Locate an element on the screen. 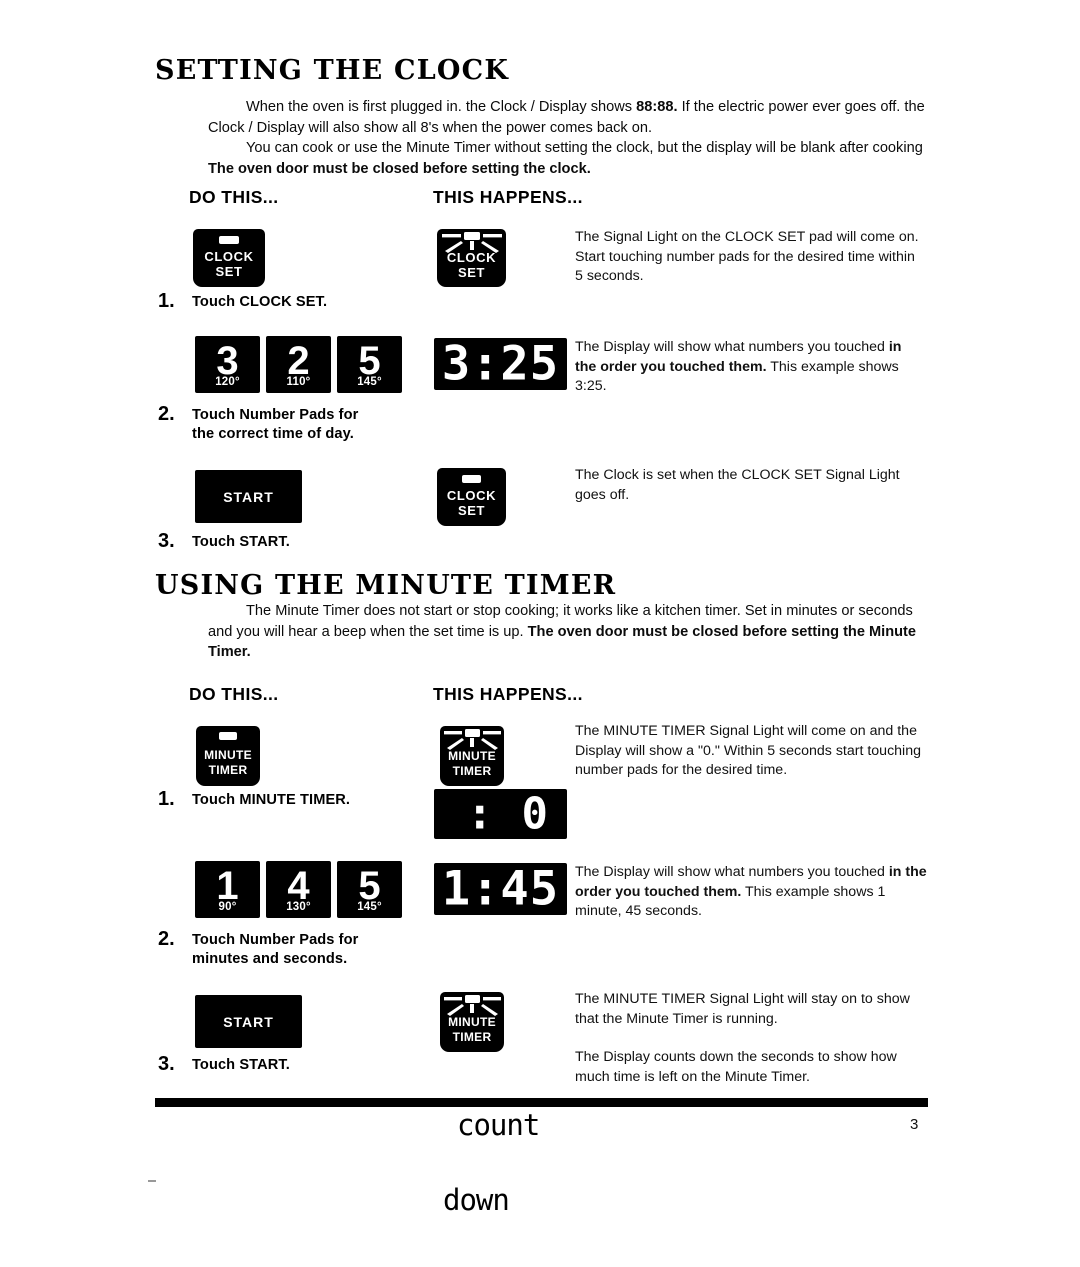 This screenshot has width=1080, height=1267. numpad-timer-4-digit: 4 is located at coordinates (298, 886).